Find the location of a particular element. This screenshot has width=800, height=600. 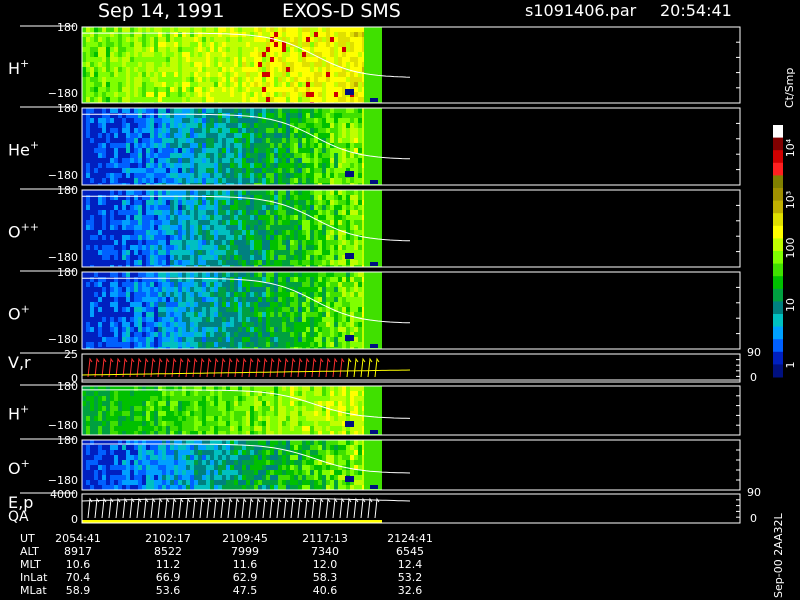

orbit-cell: 7340 is located at coordinates (325, 551).